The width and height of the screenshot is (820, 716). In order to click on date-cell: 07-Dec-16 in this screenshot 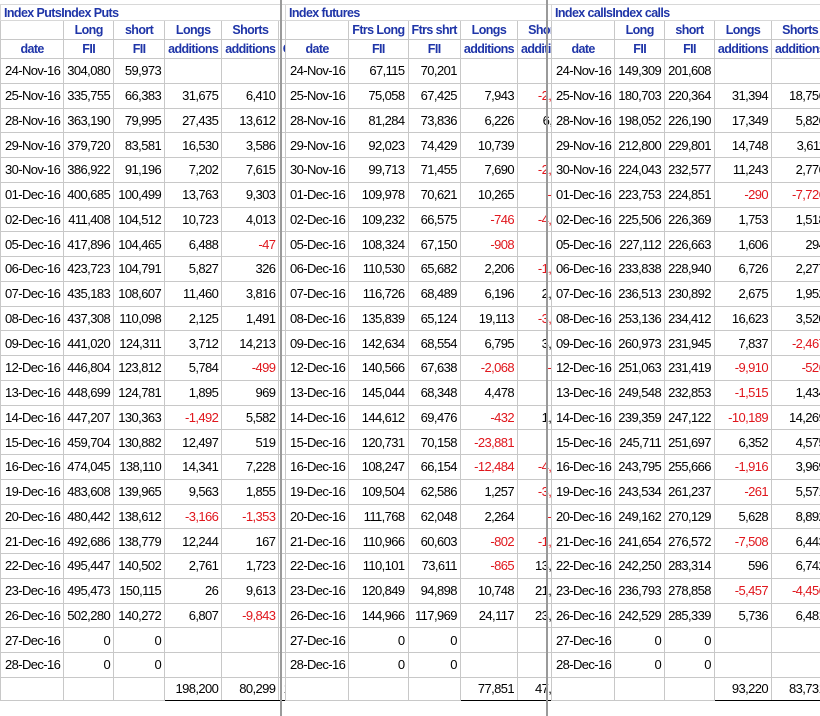, I will do `click(583, 293)`.